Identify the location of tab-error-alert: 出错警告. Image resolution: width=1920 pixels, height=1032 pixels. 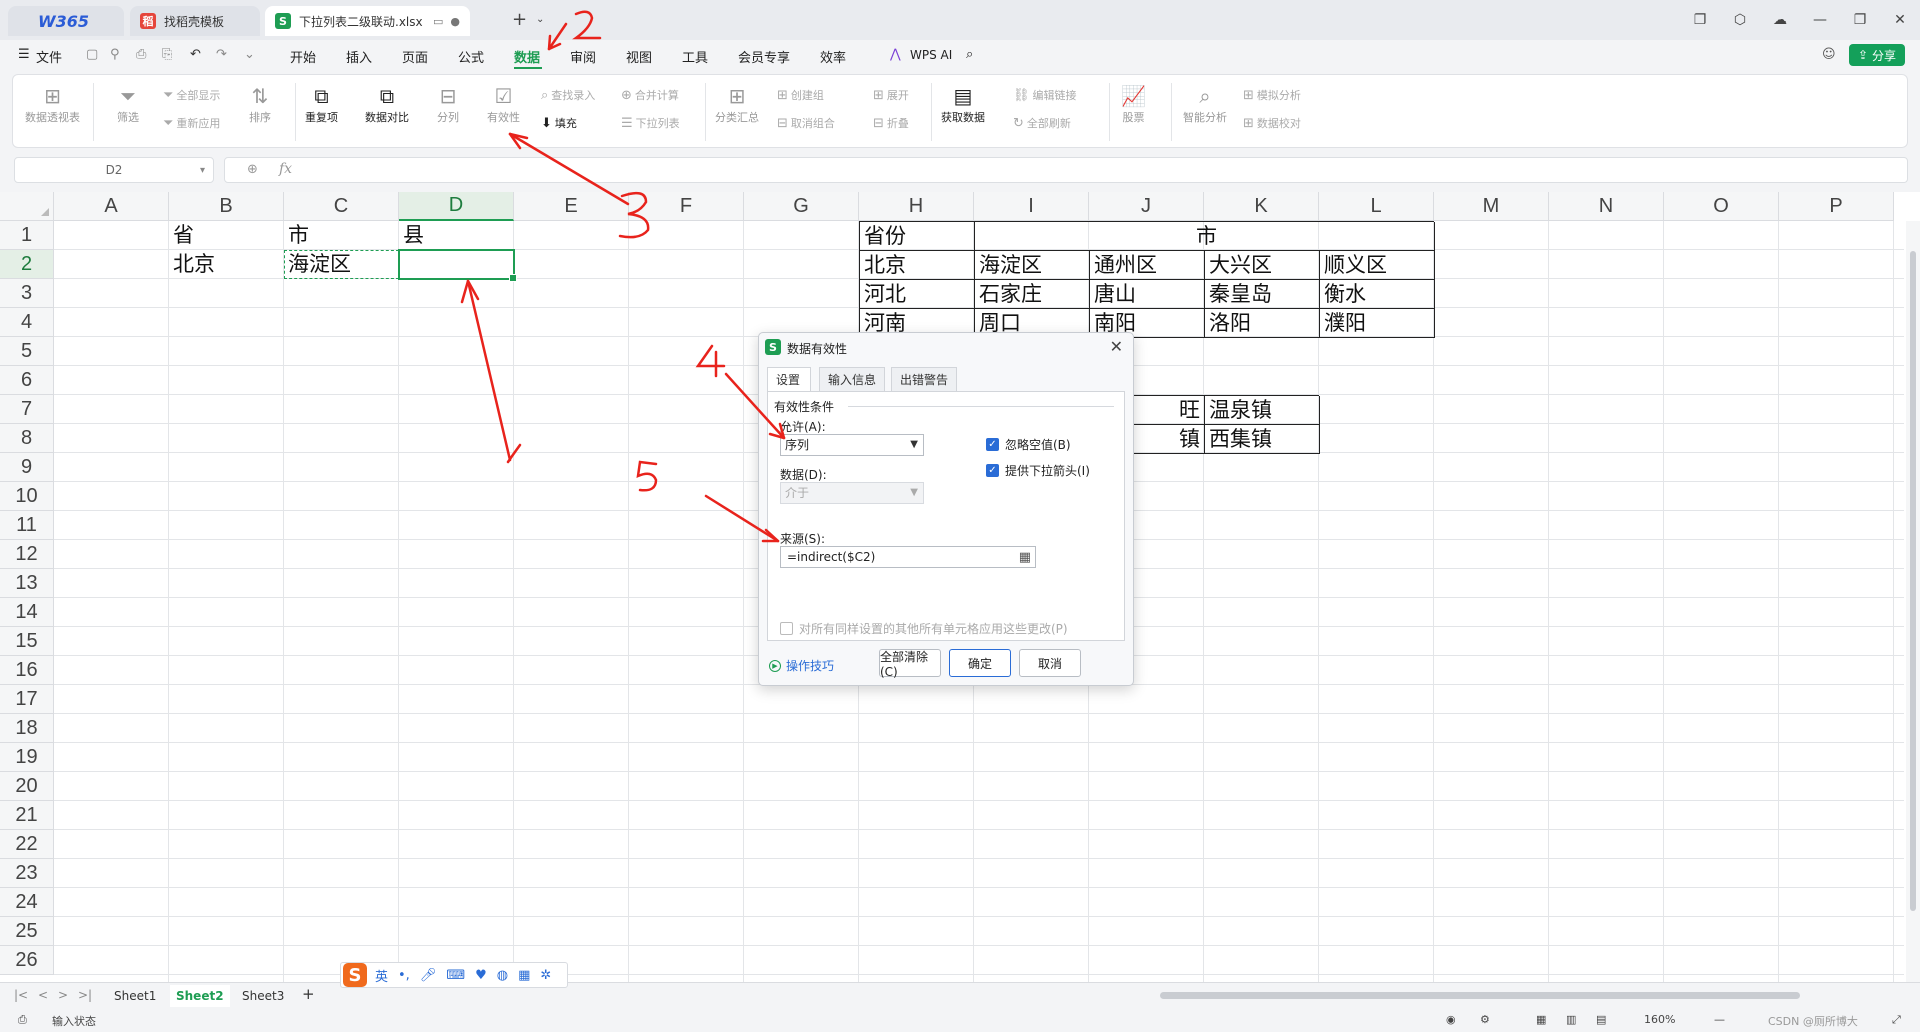
(924, 379).